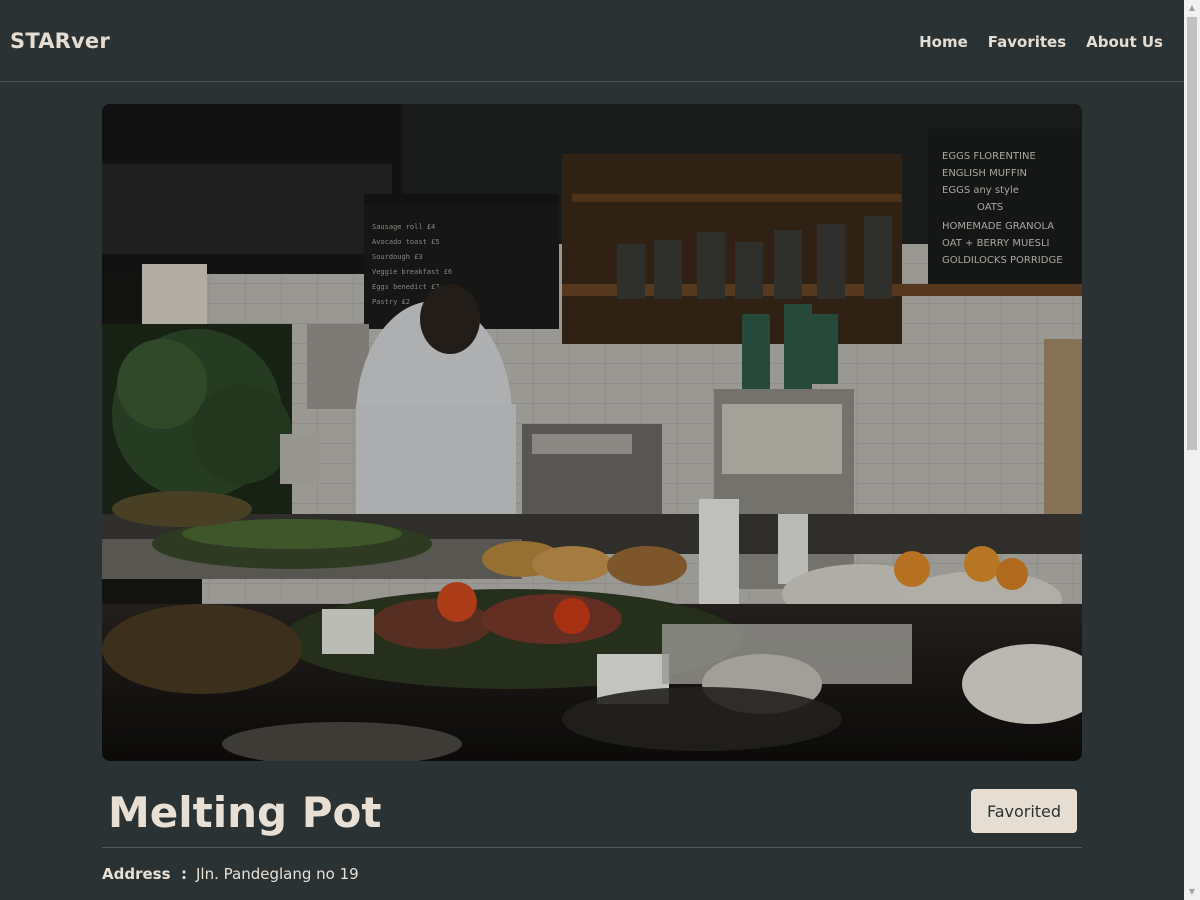 This screenshot has width=1200, height=900. What do you see at coordinates (1192, 8) in the screenshot?
I see `scroll-up-icon: ▲` at bounding box center [1192, 8].